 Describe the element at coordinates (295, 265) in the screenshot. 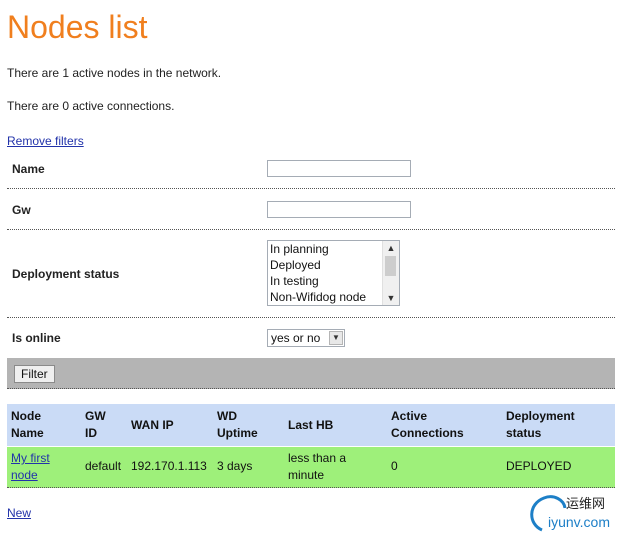

I see `deployment-option: Deployed` at that location.